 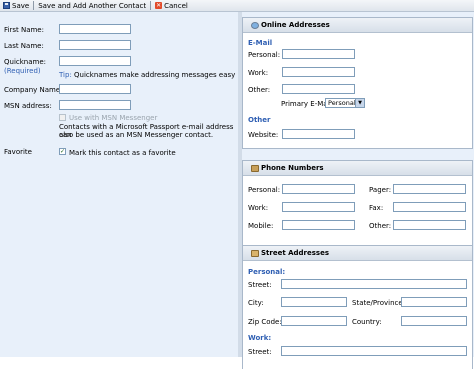 What do you see at coordinates (357, 25) in the screenshot?
I see `online-addresses-header: Online Addresses` at bounding box center [357, 25].